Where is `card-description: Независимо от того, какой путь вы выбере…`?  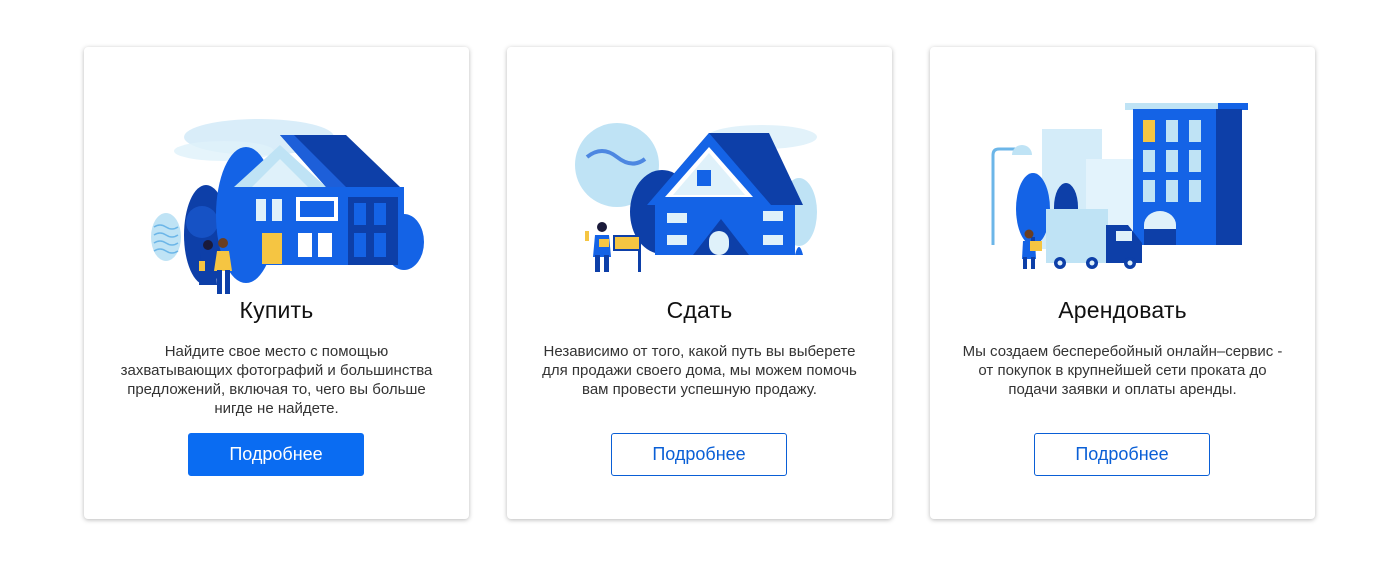
card-description: Независимо от того, какой путь вы выбере… is located at coordinates (699, 370).